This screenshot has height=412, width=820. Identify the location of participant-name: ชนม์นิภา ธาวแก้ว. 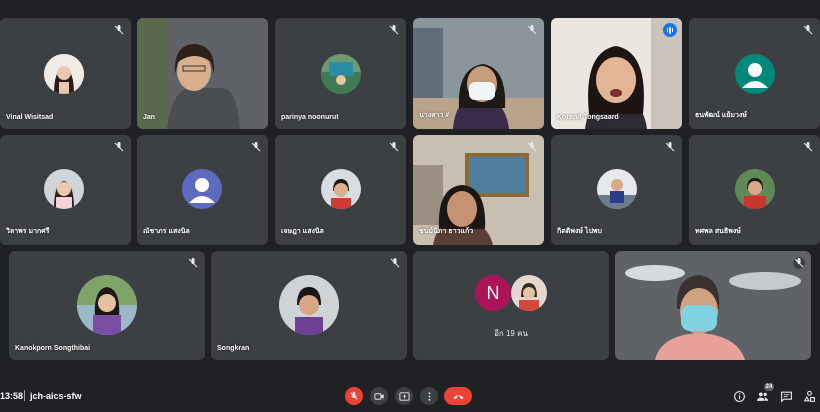
(446, 231).